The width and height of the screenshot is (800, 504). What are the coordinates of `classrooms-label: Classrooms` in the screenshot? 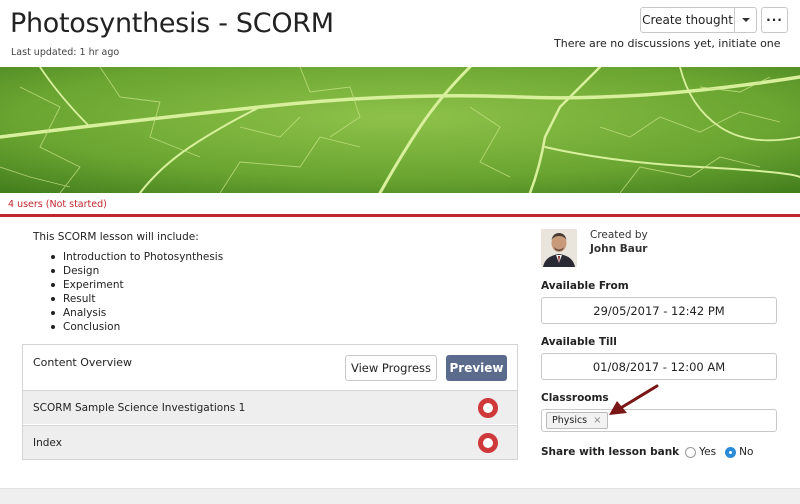 It's located at (575, 398).